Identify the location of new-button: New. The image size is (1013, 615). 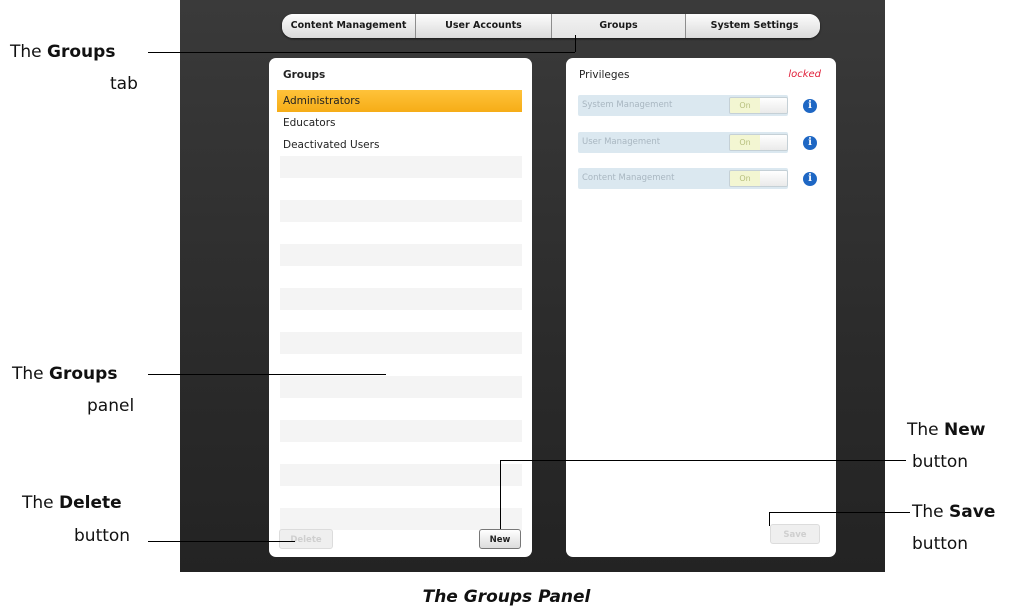
(500, 539).